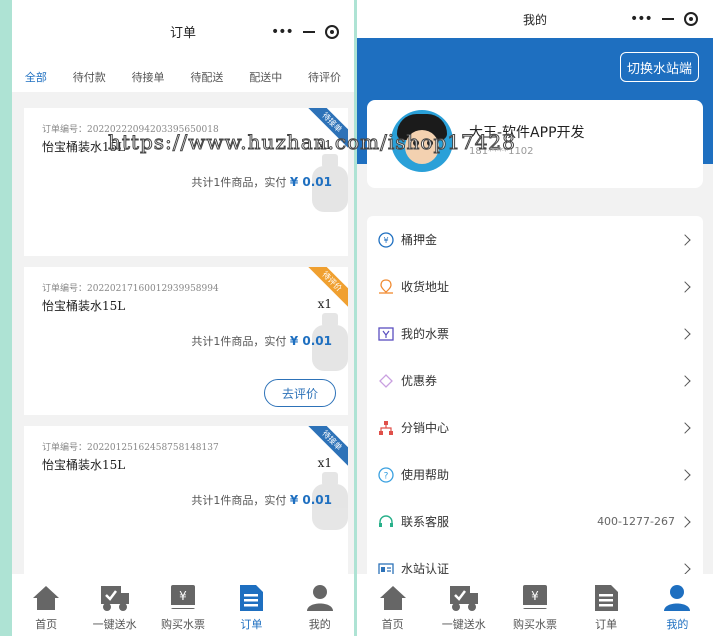  I want to click on order-number: 订单编号：20220222094203395650018, so click(130, 130).